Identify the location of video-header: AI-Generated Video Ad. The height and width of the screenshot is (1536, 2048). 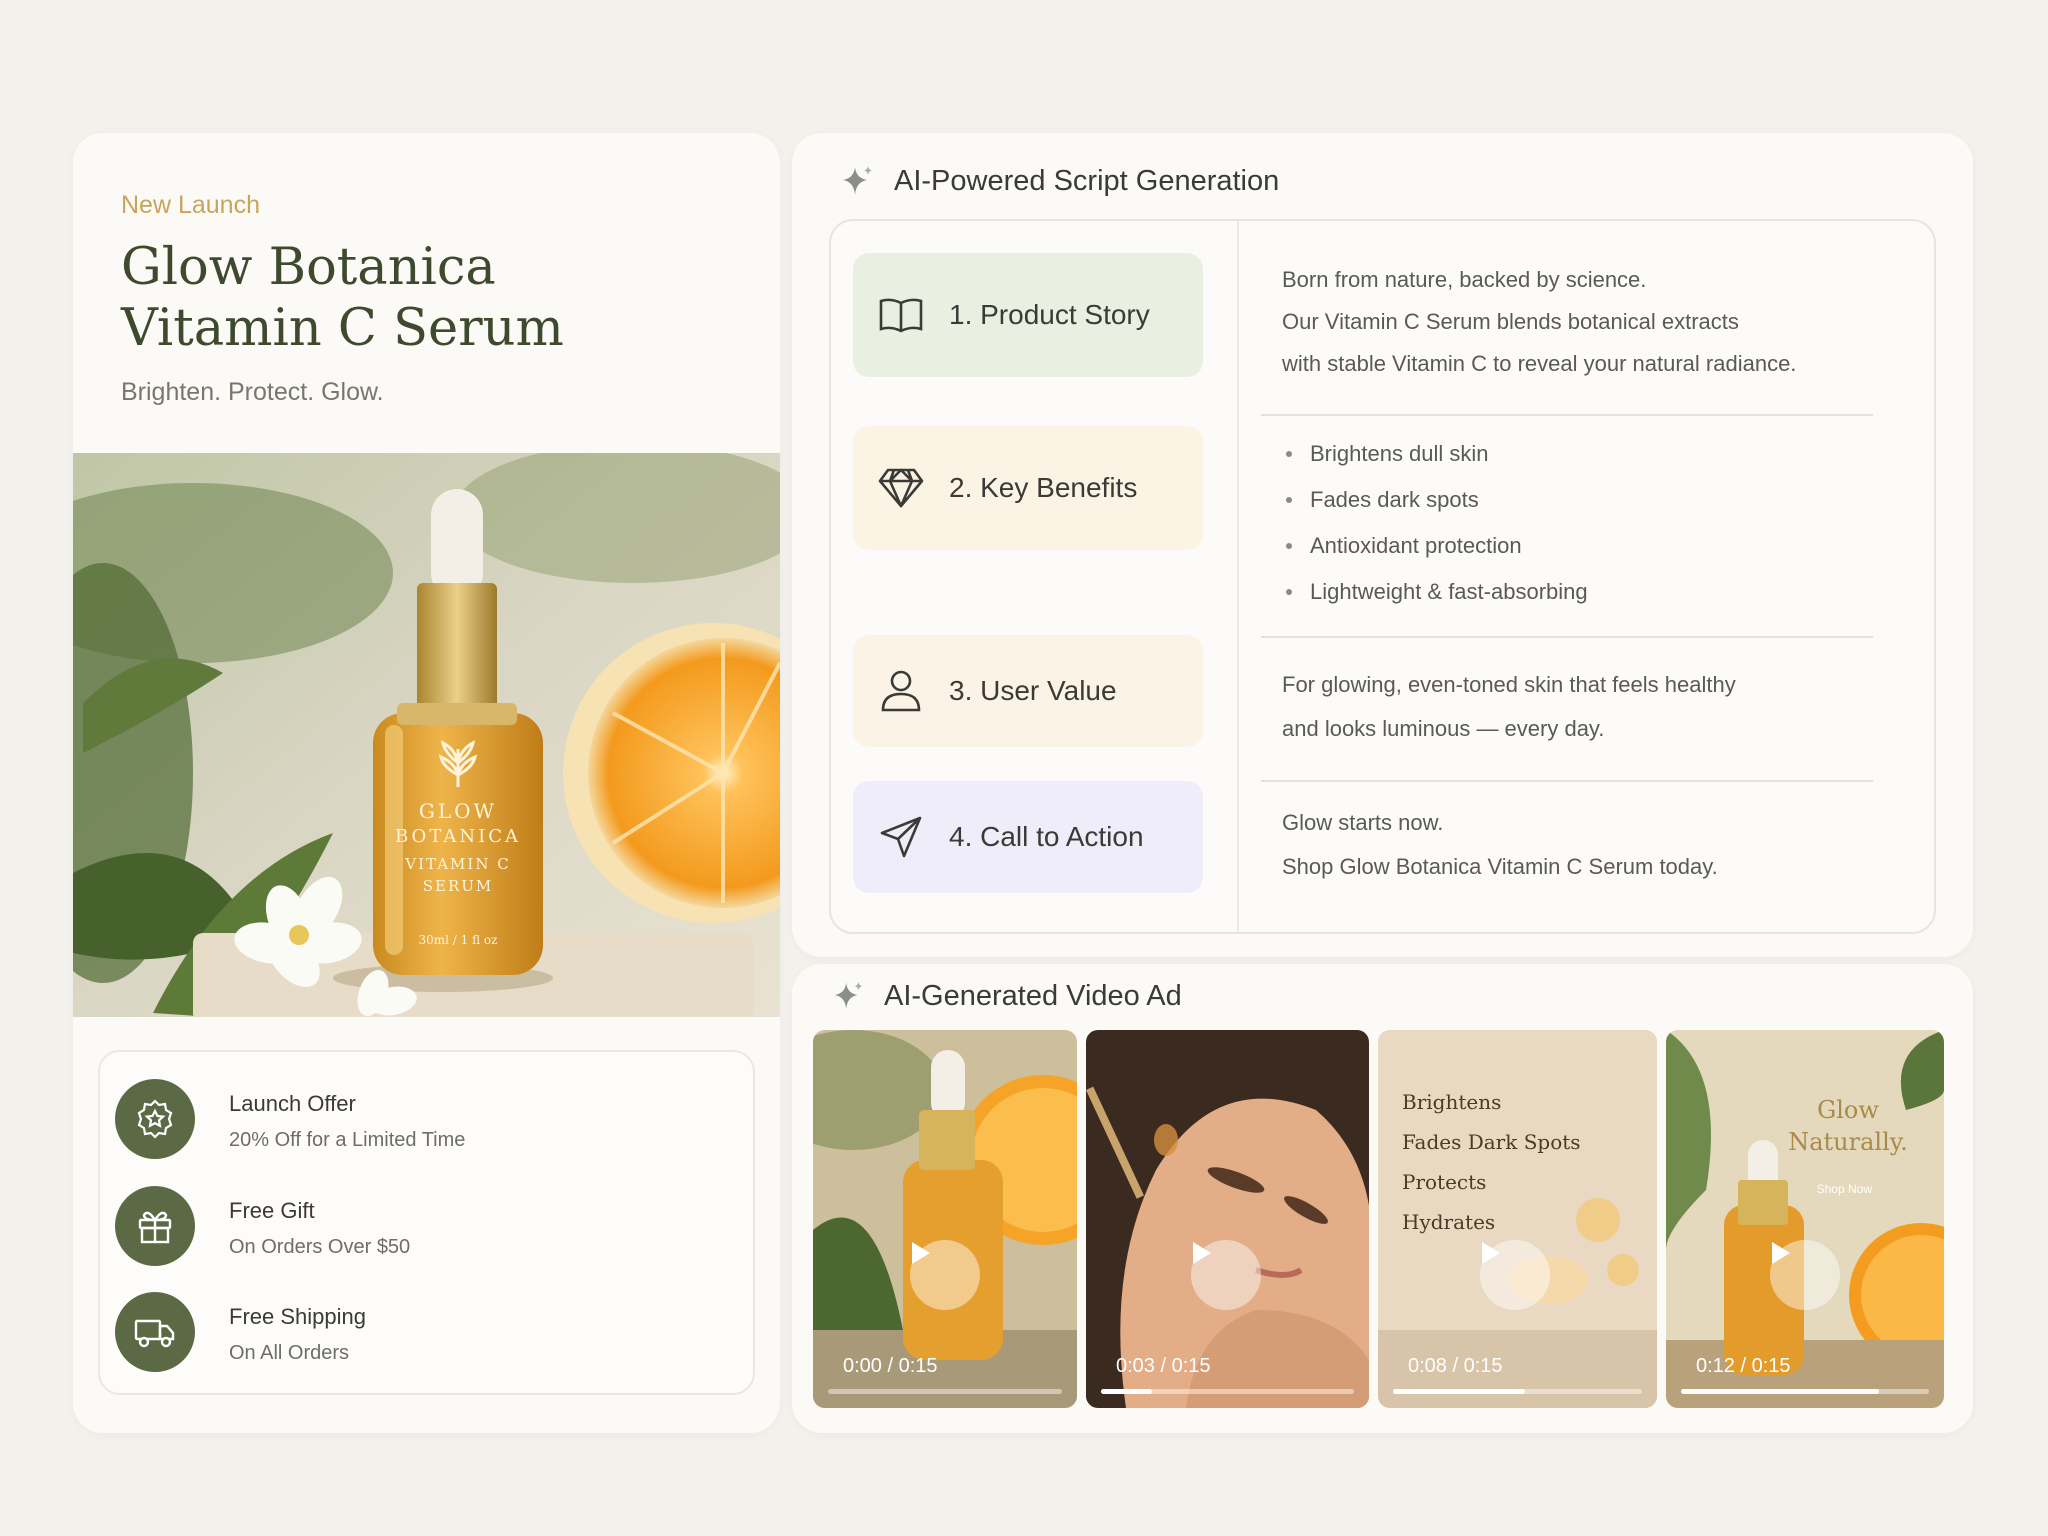
(1007, 996).